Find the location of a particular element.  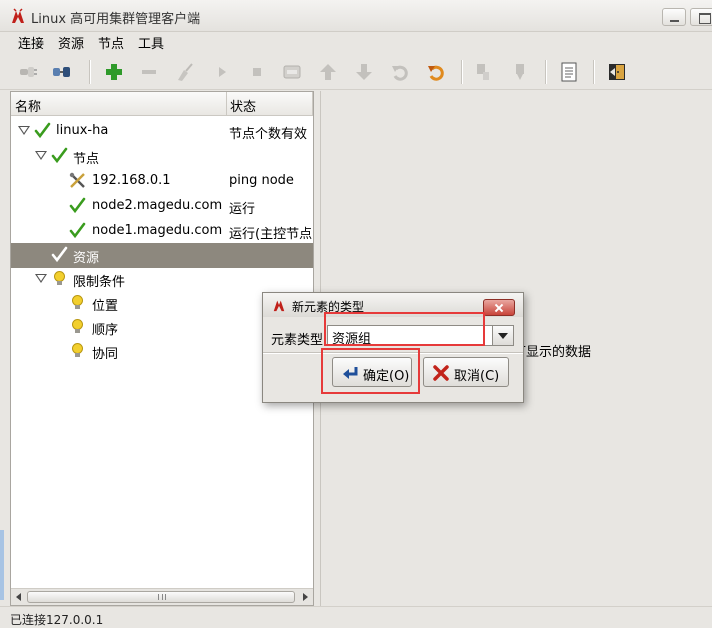

tree-label: node1.magedu.com is located at coordinates (157, 230).